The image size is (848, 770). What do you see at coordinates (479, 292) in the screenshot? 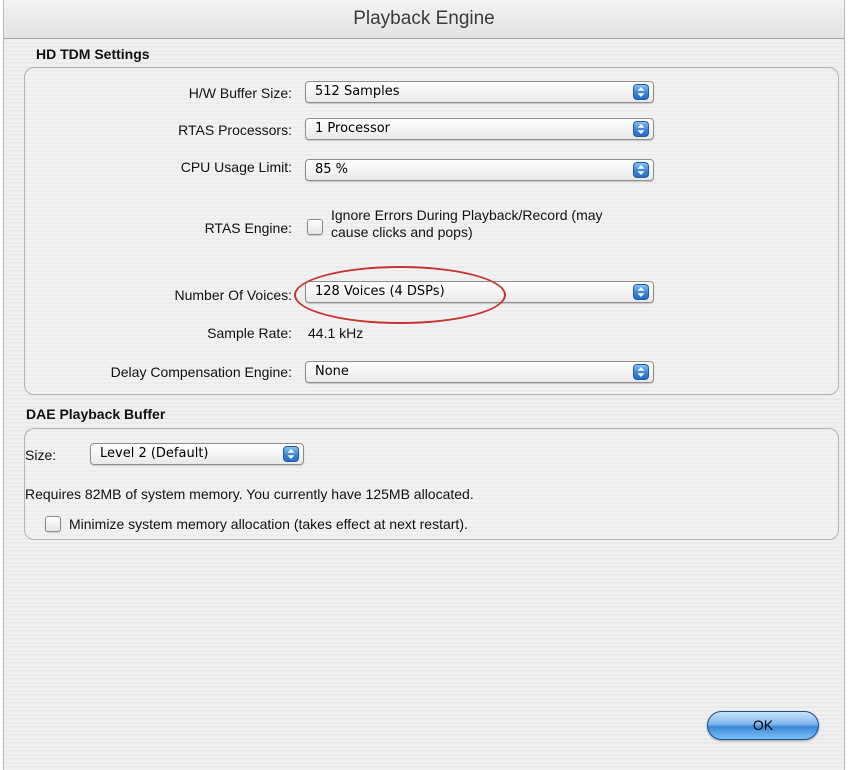
I see `number-of-voices-popup: 128 Voices (4 DSPs)` at bounding box center [479, 292].